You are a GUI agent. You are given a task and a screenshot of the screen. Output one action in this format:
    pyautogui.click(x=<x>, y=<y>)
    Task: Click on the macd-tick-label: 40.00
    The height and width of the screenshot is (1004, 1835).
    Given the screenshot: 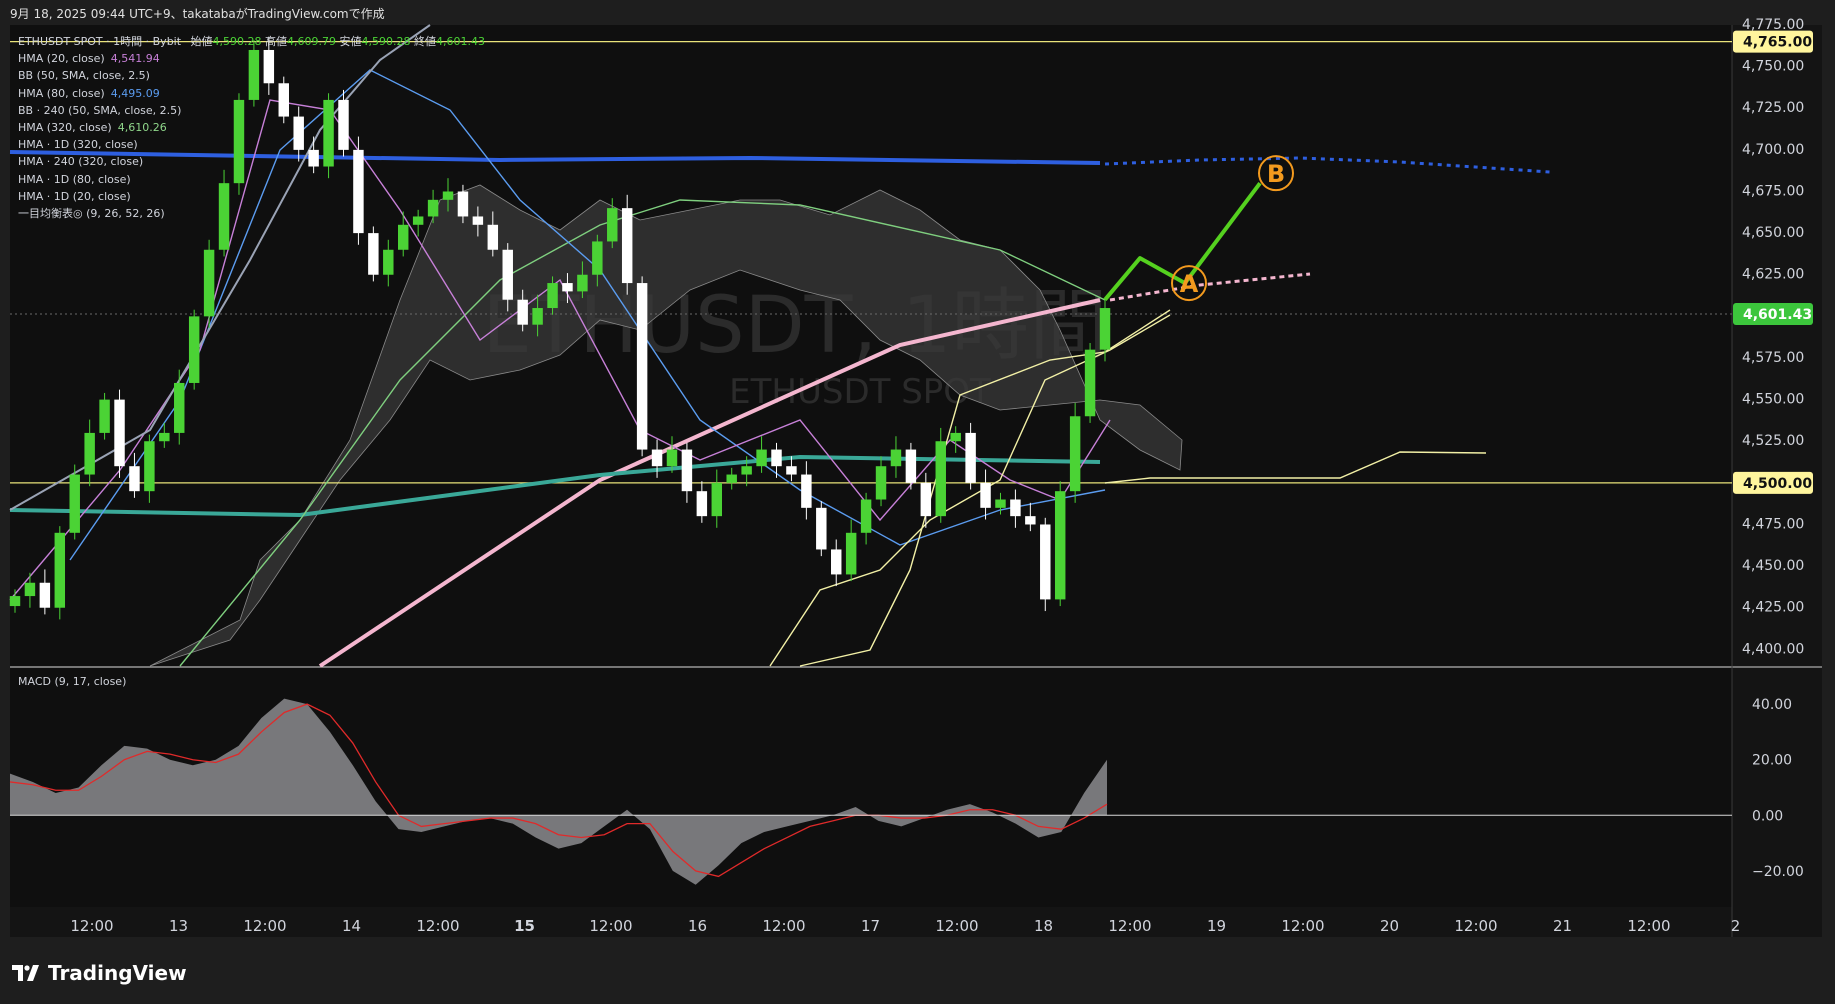 What is the action you would take?
    pyautogui.click(x=1772, y=705)
    